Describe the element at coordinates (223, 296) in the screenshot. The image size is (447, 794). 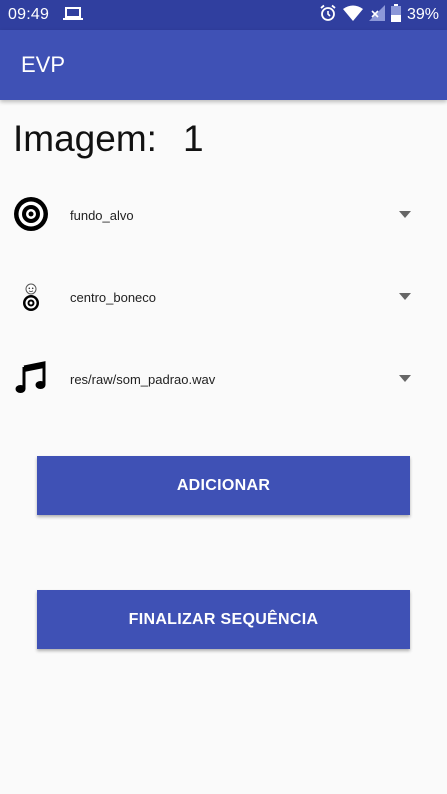
I see `center-spinner: centro_boneco` at that location.